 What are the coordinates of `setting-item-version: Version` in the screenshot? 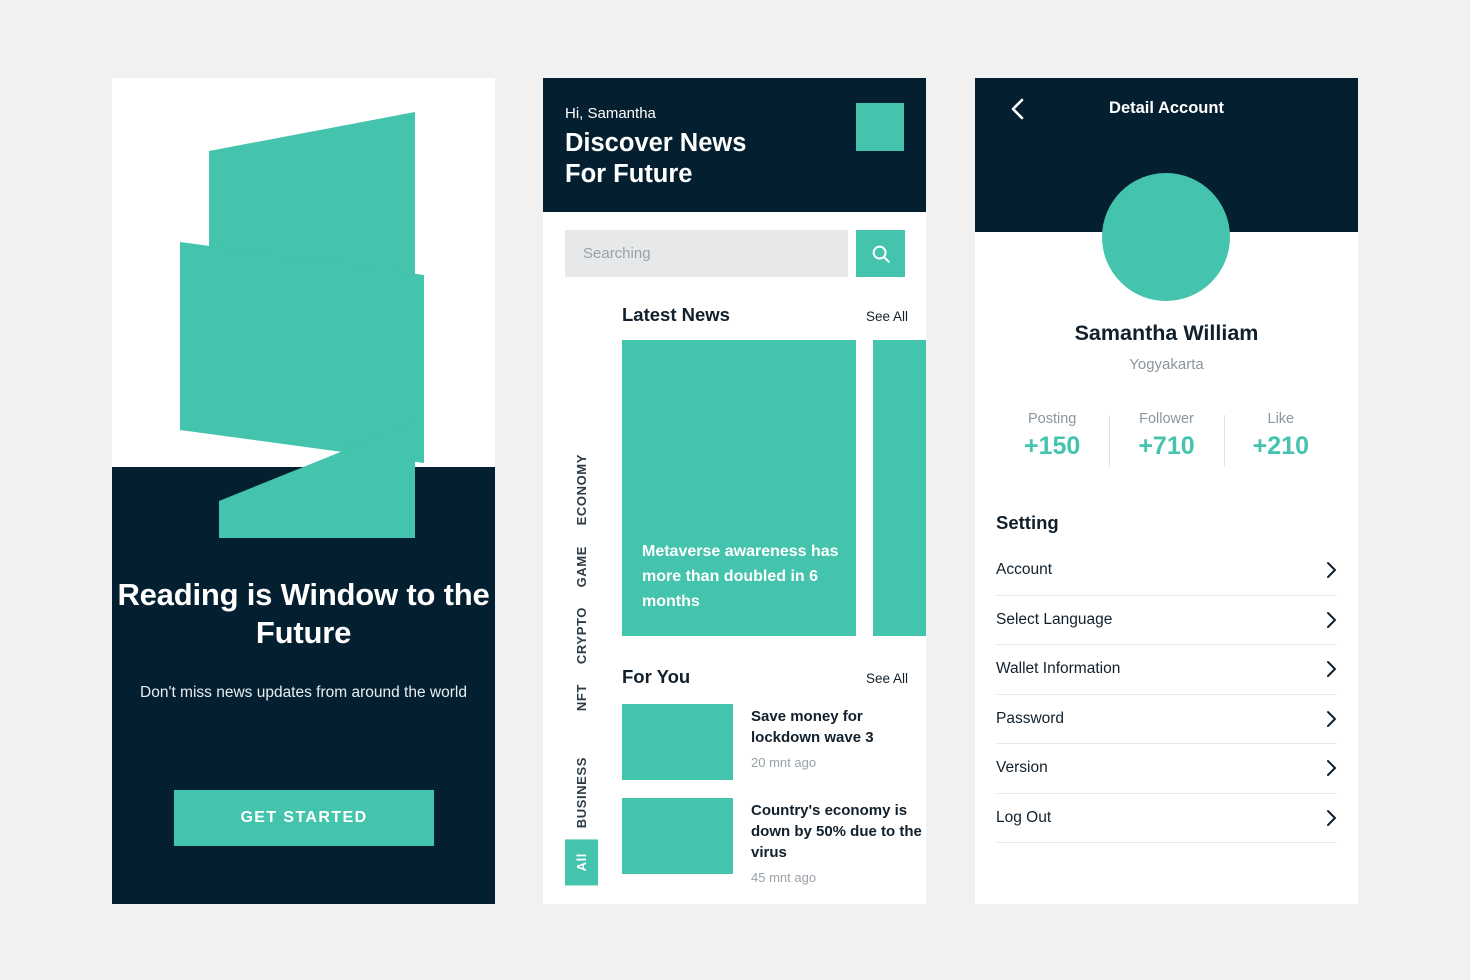 It's located at (1166, 769).